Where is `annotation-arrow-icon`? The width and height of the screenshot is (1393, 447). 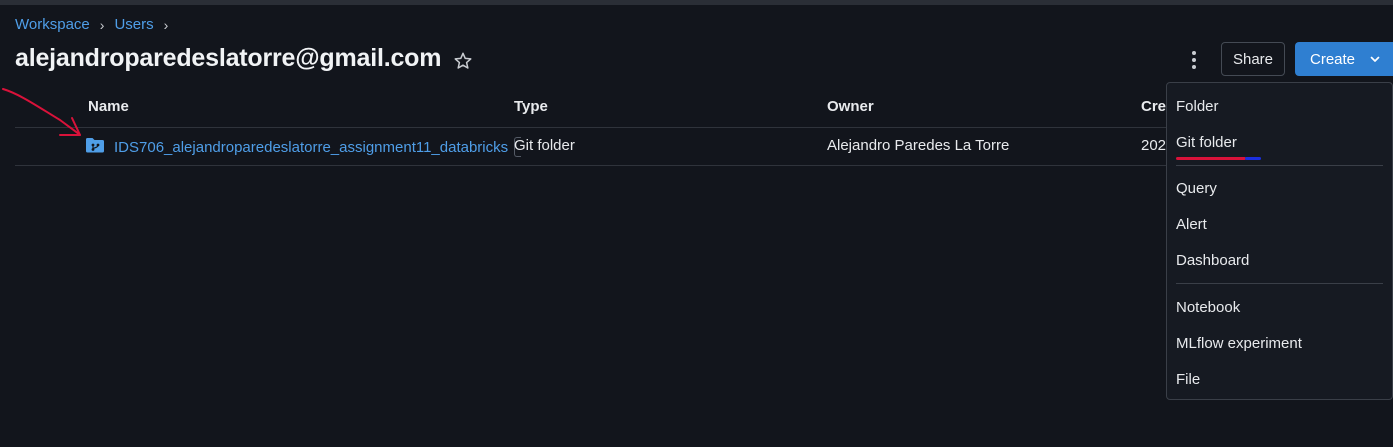 annotation-arrow-icon is located at coordinates (41, 112).